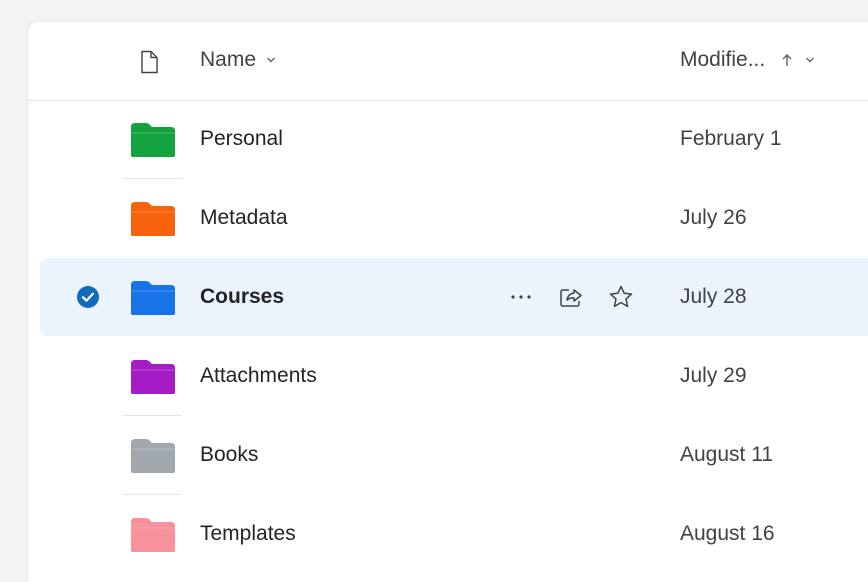 The image size is (868, 582). I want to click on item-name: Personal, so click(241, 139).